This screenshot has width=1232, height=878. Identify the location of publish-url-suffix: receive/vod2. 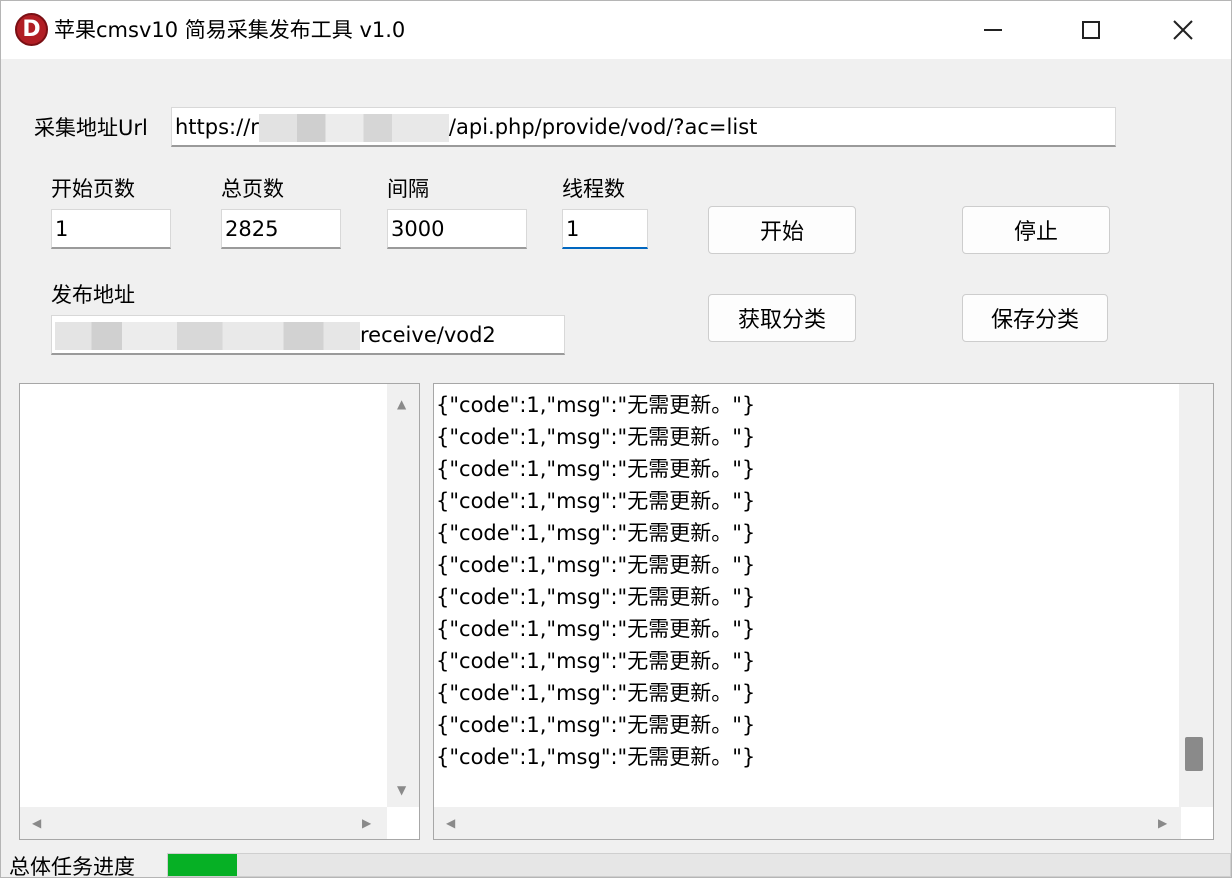
(428, 335).